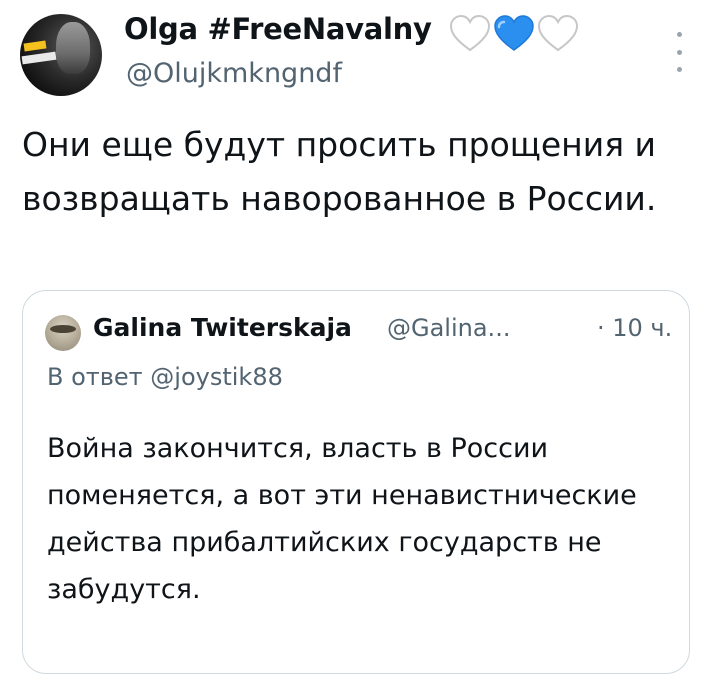 This screenshot has height=684, width=717. I want to click on reply-context: В ответ @joystik88, so click(165, 377).